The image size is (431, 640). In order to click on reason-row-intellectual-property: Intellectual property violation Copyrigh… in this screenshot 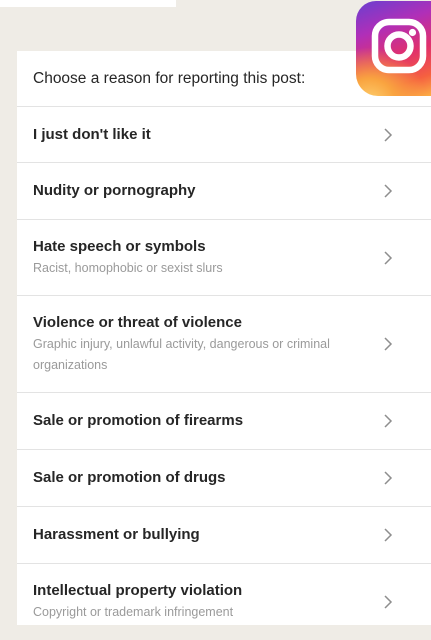, I will do `click(224, 602)`.